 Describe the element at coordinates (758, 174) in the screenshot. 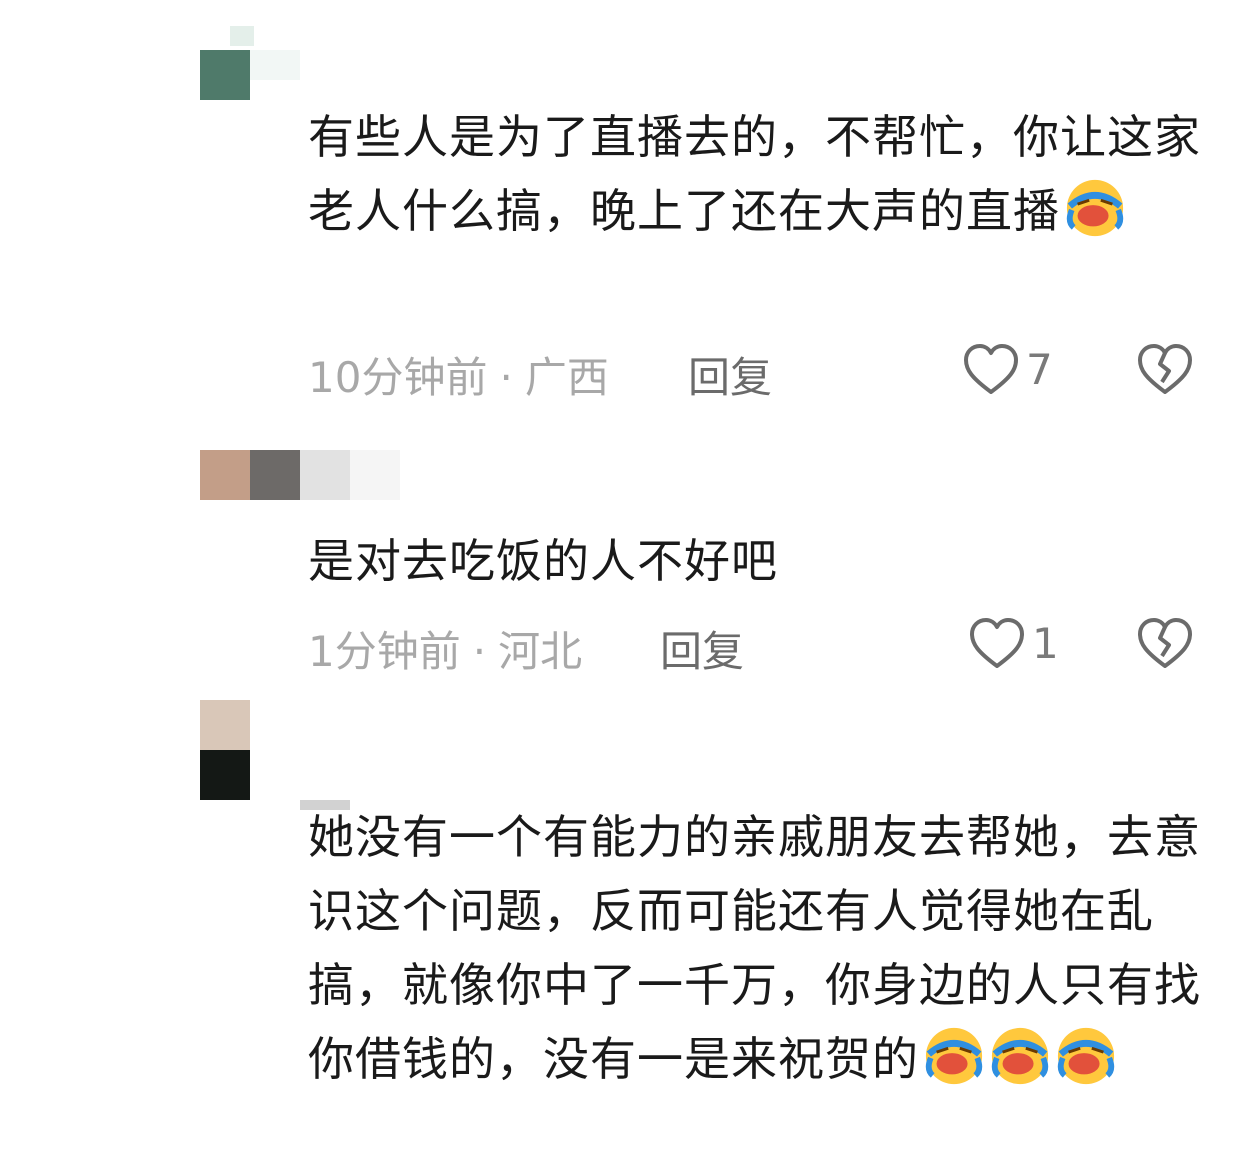

I see `comment-text: 有些人是为了直播去的，不帮忙，你让这家老人什么搞，晚上了还在大声的直播` at that location.